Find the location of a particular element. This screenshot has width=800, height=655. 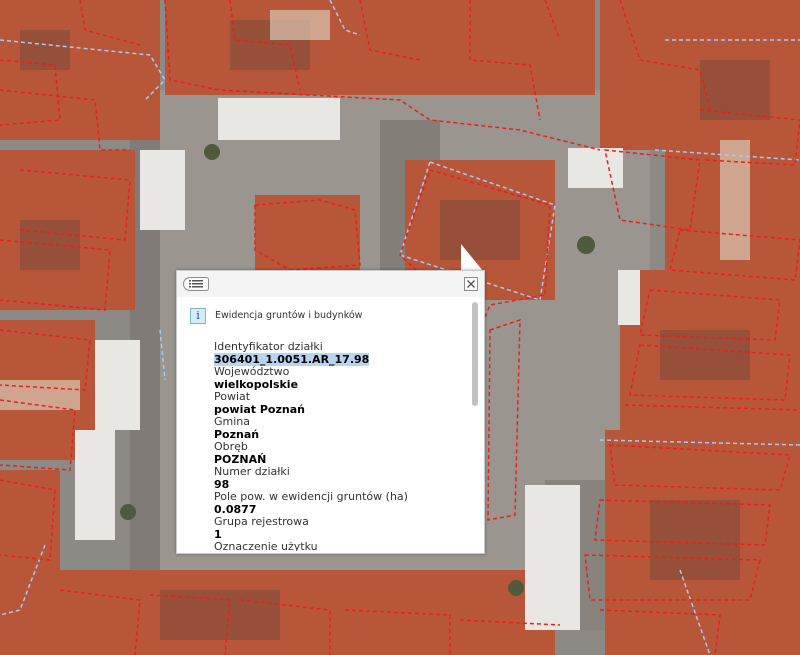

attribute-label: Numer działki is located at coordinates (252, 471).